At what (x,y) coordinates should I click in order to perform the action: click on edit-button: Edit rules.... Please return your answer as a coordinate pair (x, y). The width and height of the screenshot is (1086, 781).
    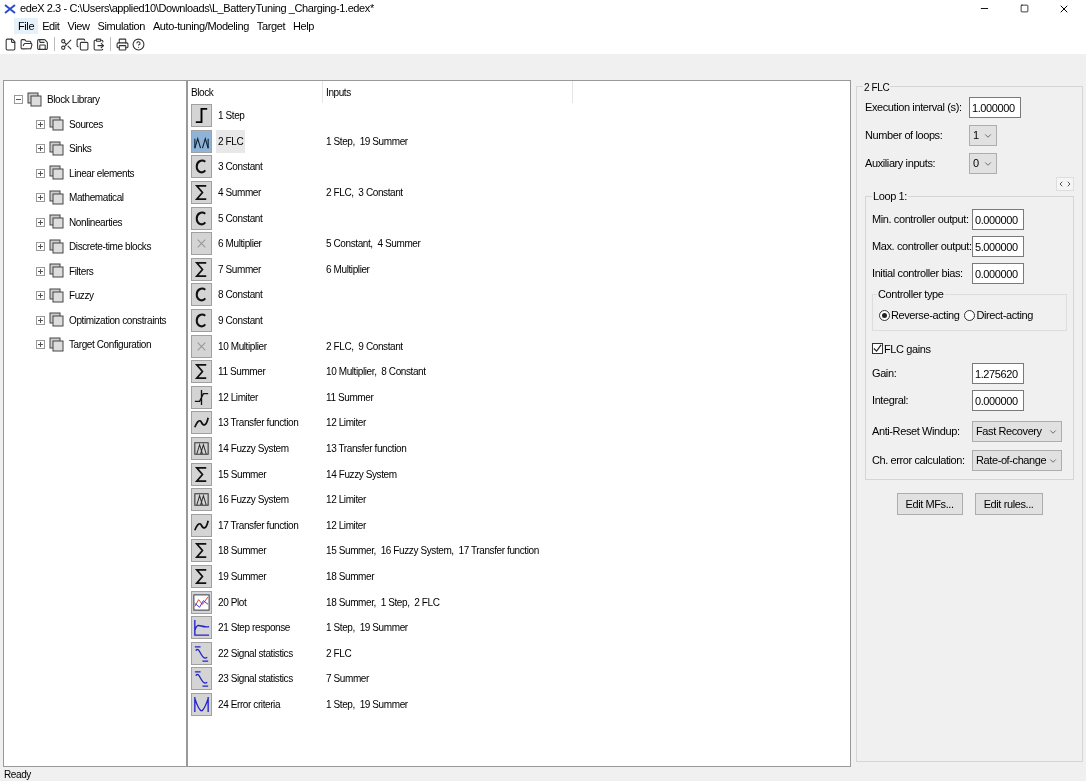
    Looking at the image, I should click on (1008, 504).